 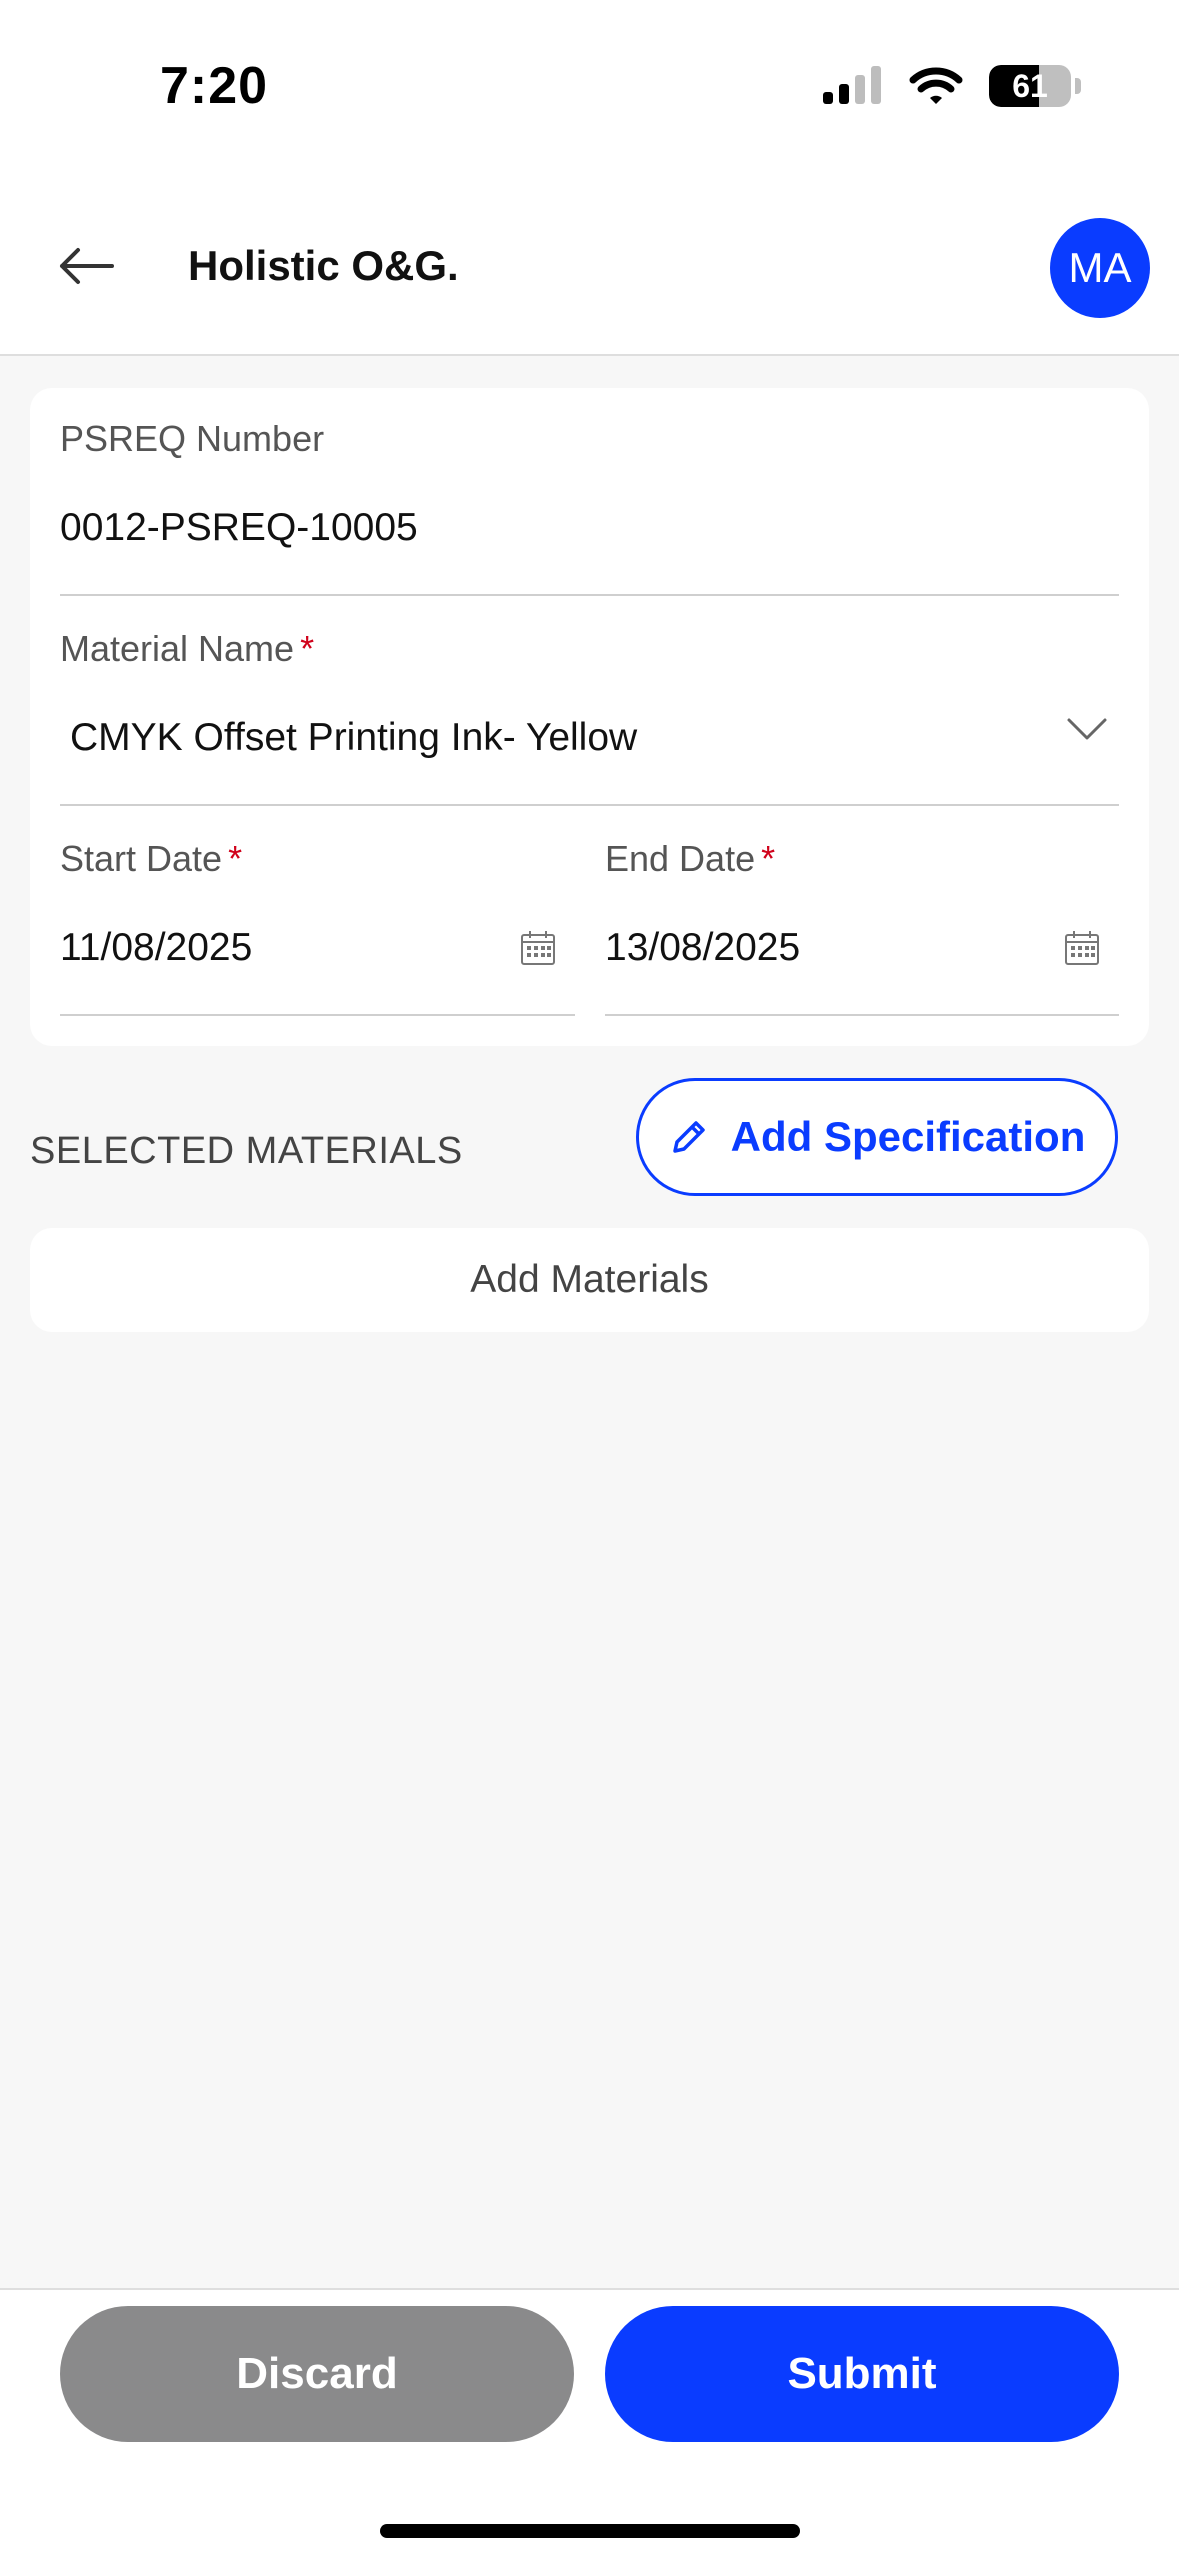 What do you see at coordinates (214, 86) in the screenshot?
I see `status-time: 7:20` at bounding box center [214, 86].